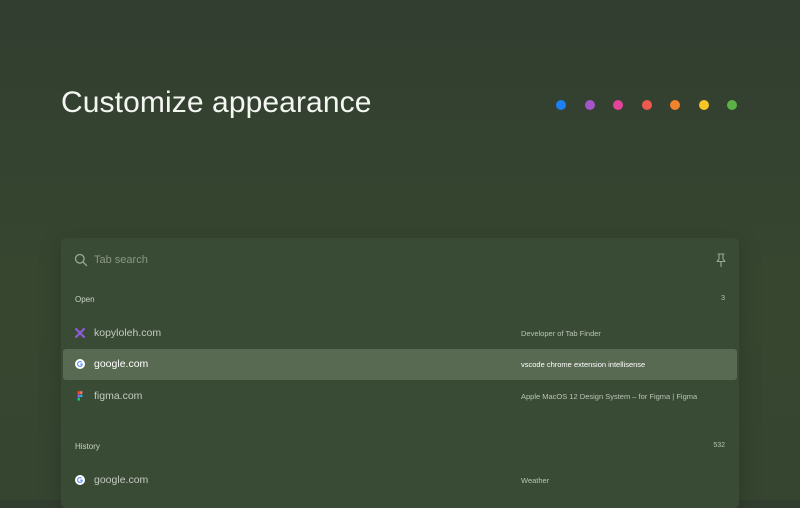 Image resolution: width=800 pixels, height=508 pixels. Describe the element at coordinates (80, 333) in the screenshot. I see `kopyloleh-favicon-icon` at that location.